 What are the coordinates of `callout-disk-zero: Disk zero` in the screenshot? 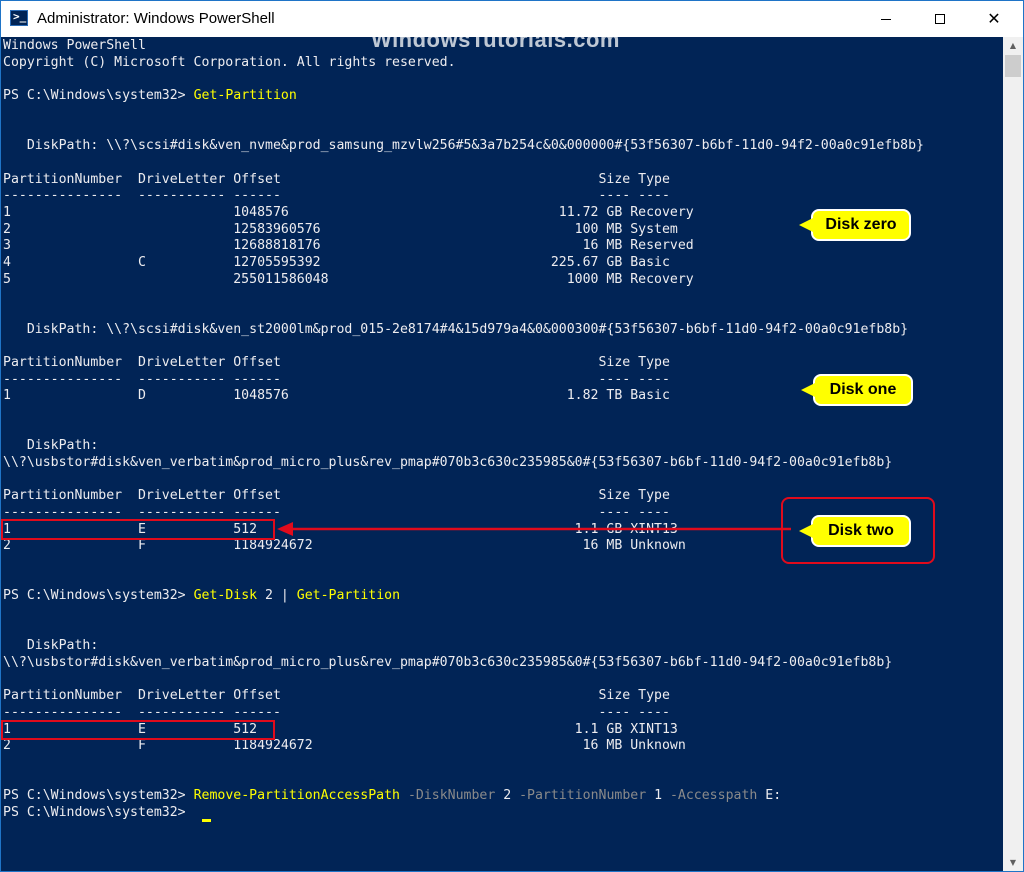 It's located at (855, 225).